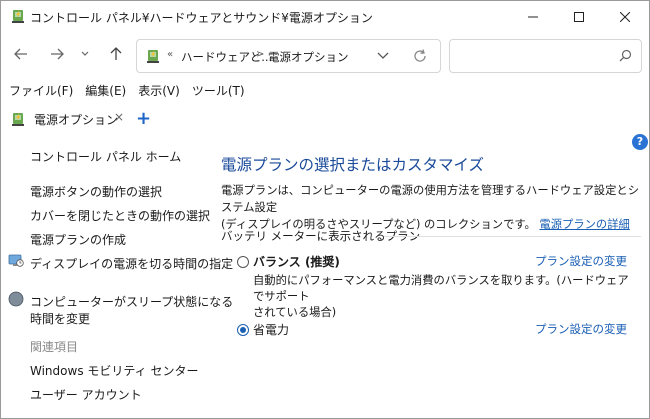  I want to click on close-button, so click(625, 16).